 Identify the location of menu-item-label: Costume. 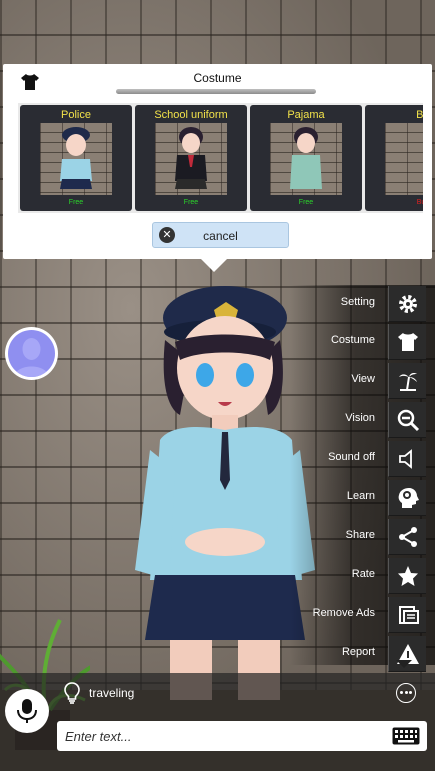
(352, 340).